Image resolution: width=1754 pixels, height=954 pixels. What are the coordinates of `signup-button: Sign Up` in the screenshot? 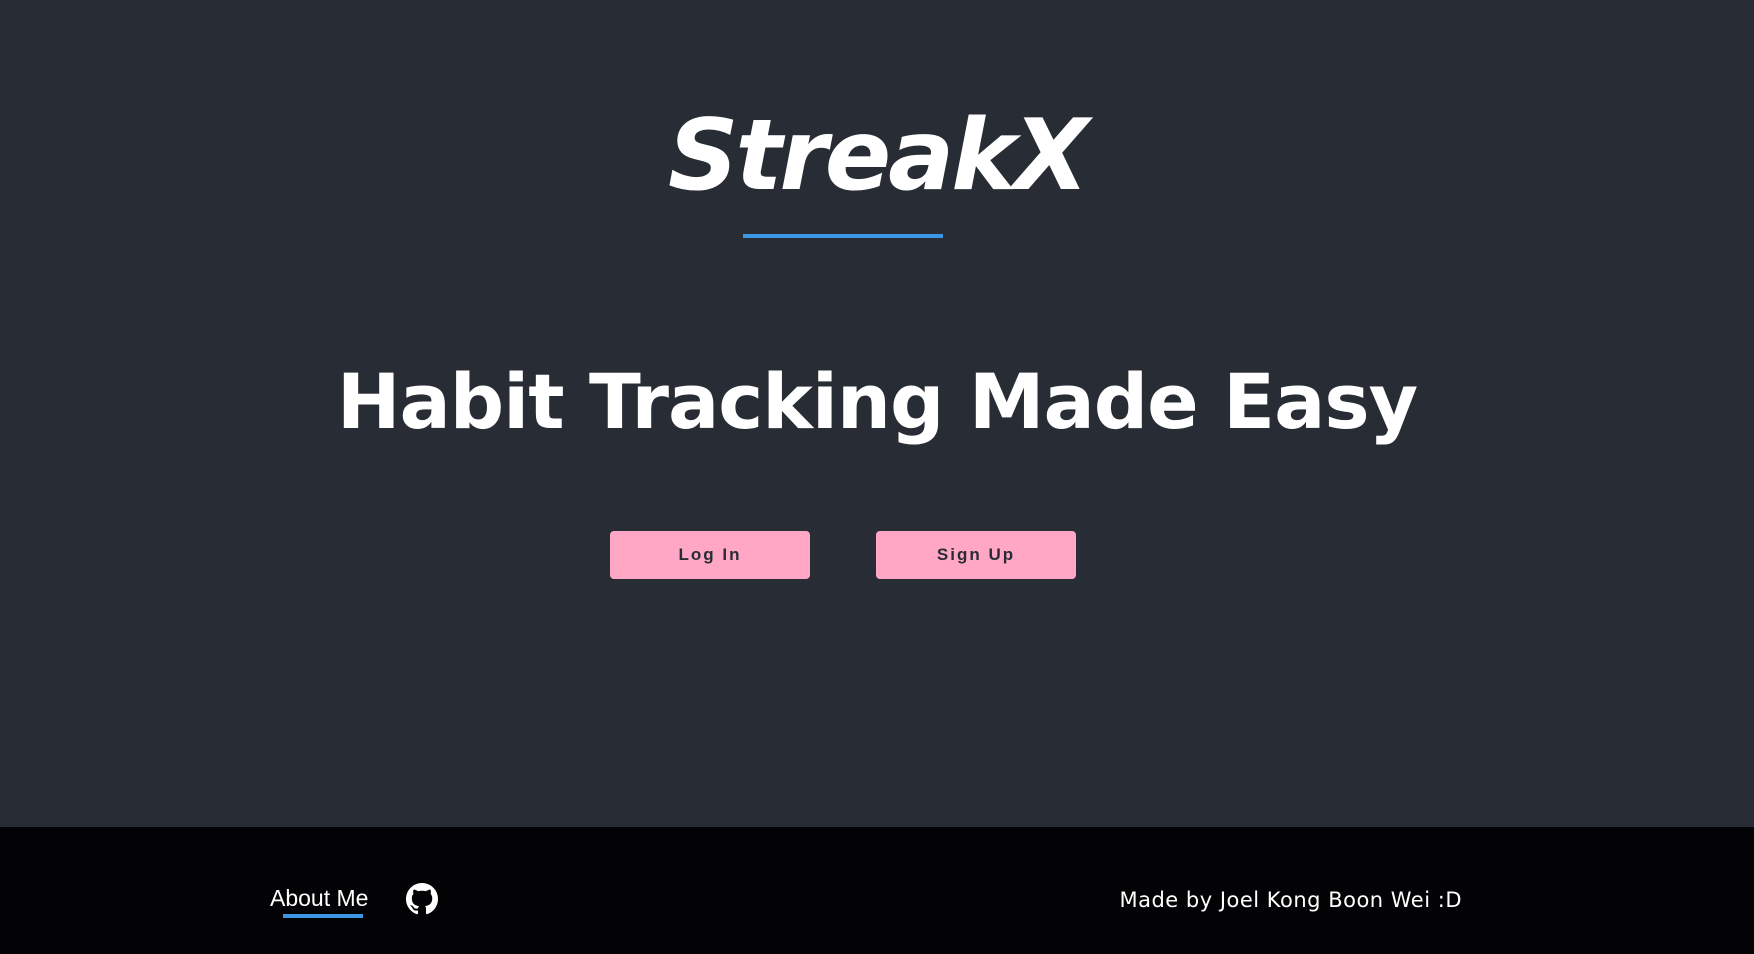 It's located at (976, 555).